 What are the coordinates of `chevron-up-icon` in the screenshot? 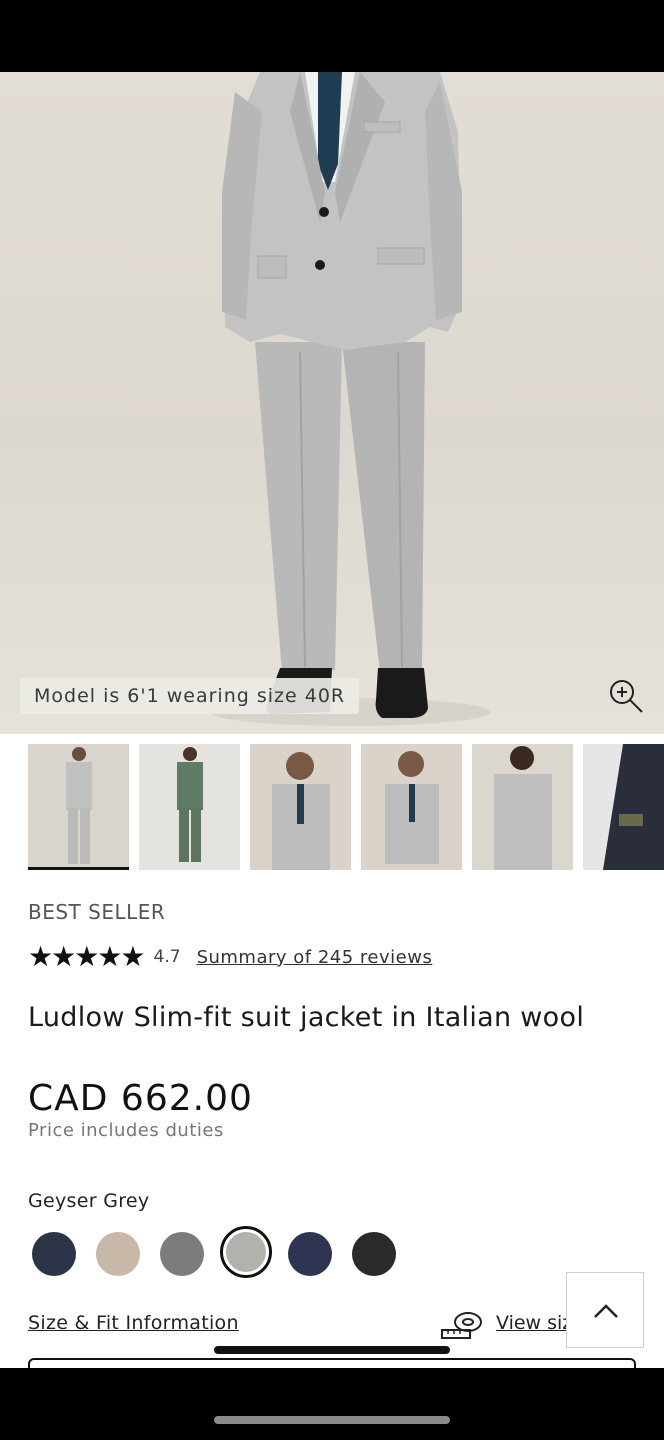 It's located at (606, 1311).